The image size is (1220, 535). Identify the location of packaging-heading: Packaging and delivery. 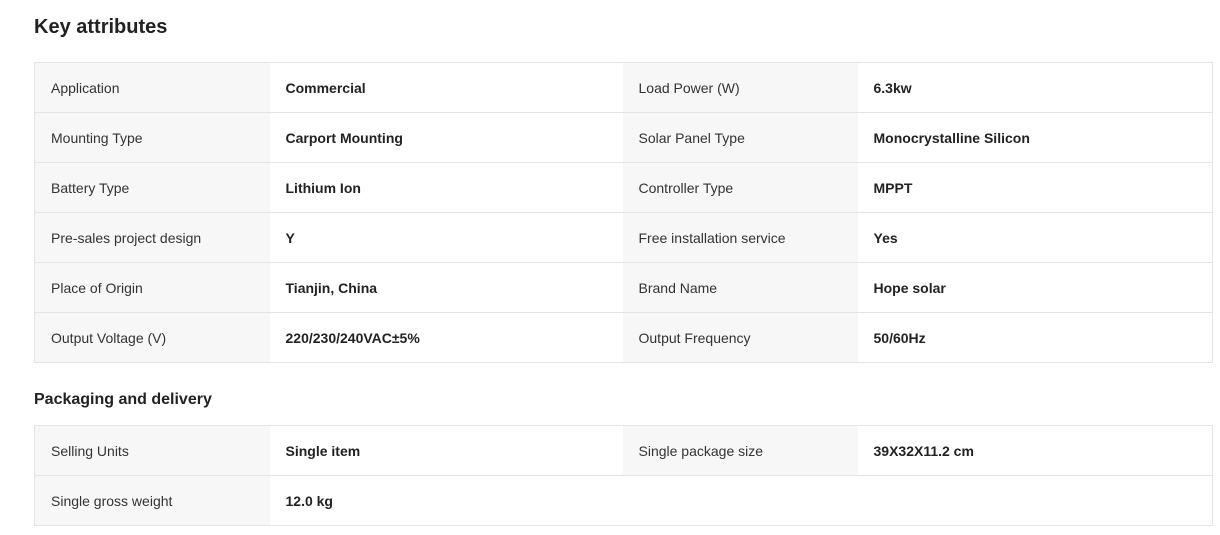
(123, 399).